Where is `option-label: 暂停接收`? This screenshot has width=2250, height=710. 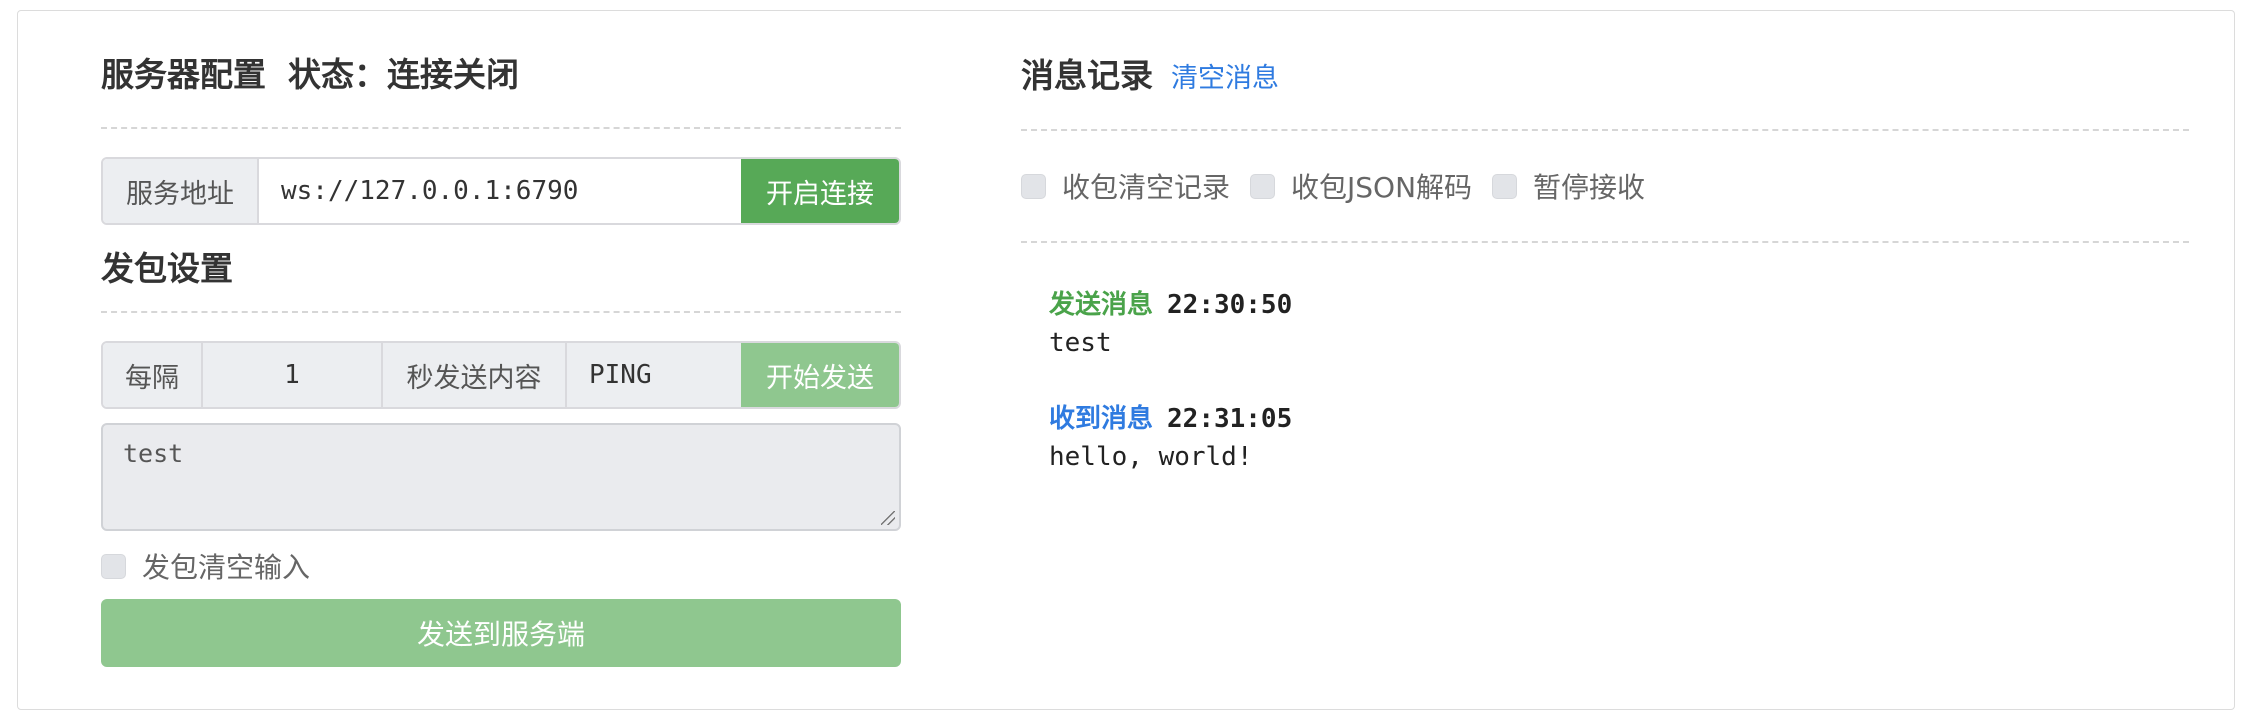 option-label: 暂停接收 is located at coordinates (1589, 187).